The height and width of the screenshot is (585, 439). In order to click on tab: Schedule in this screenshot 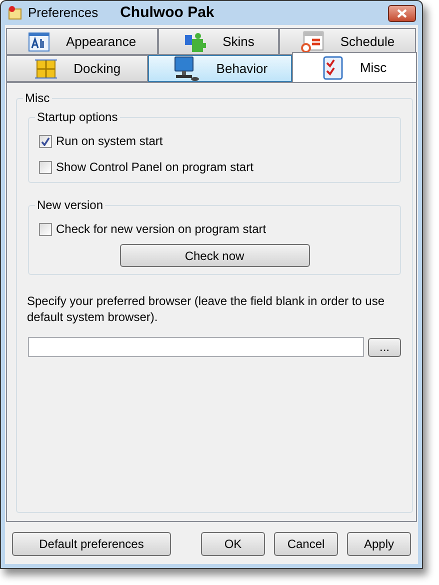, I will do `click(347, 41)`.